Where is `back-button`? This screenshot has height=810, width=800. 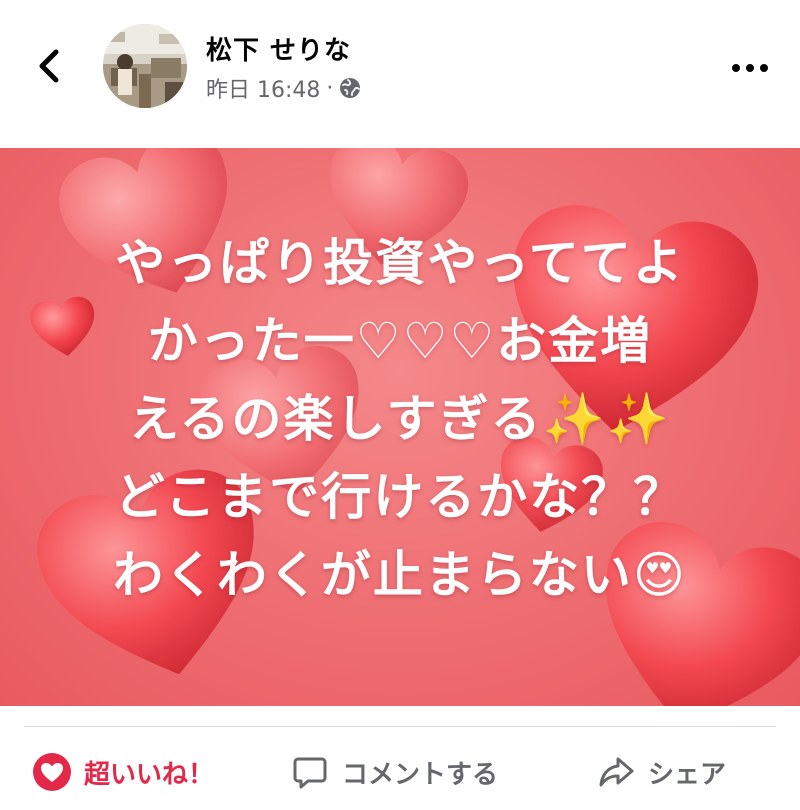 back-button is located at coordinates (50, 66).